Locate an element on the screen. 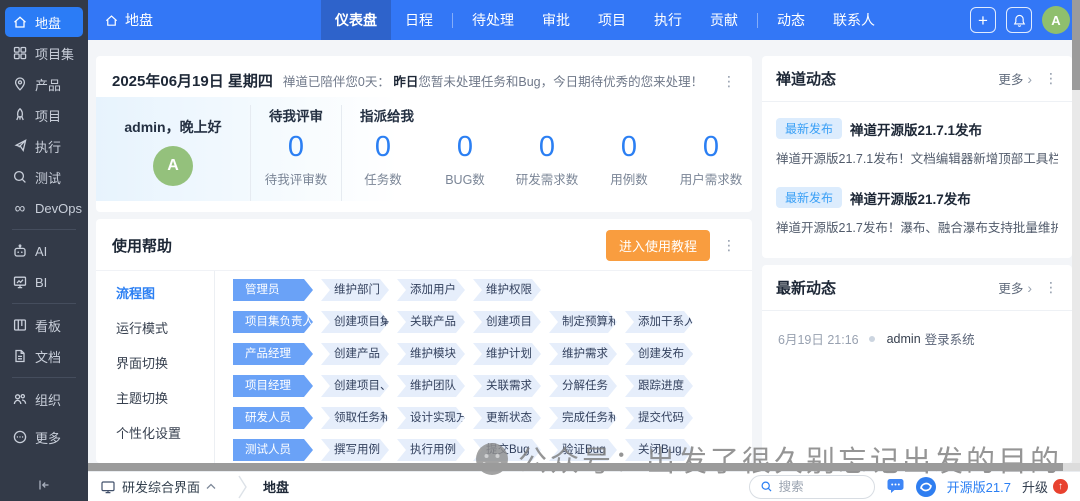  tab-approval: 审批 is located at coordinates (556, 20).